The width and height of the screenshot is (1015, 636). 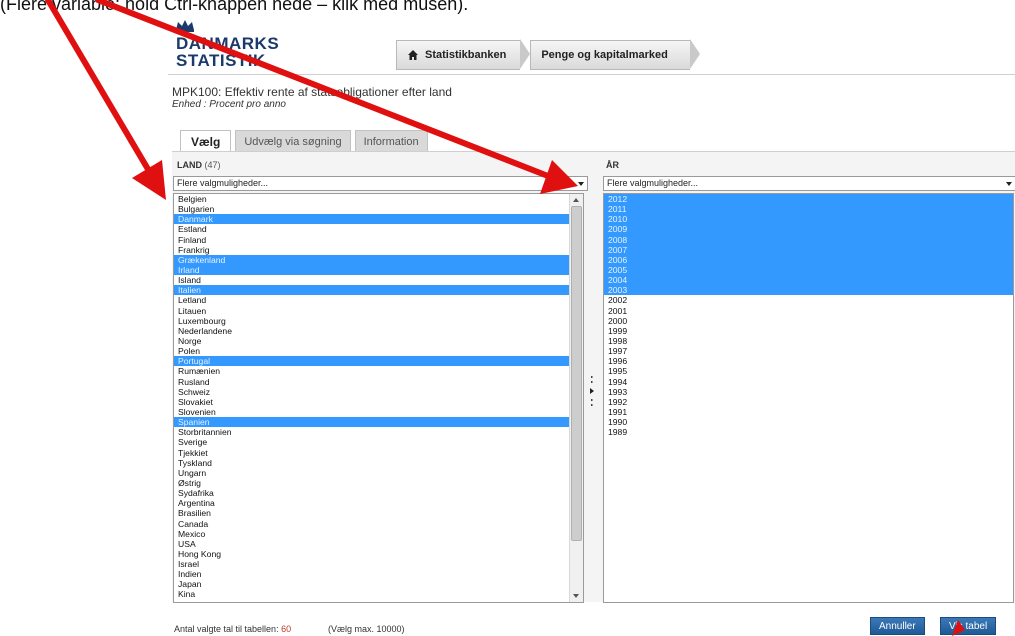 I want to click on land-option: Luxembourg, so click(x=378, y=321).